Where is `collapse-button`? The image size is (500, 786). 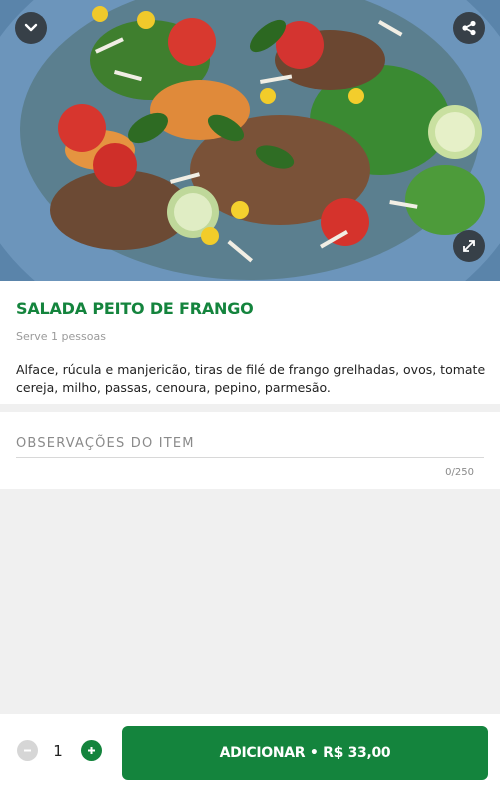 collapse-button is located at coordinates (31, 28).